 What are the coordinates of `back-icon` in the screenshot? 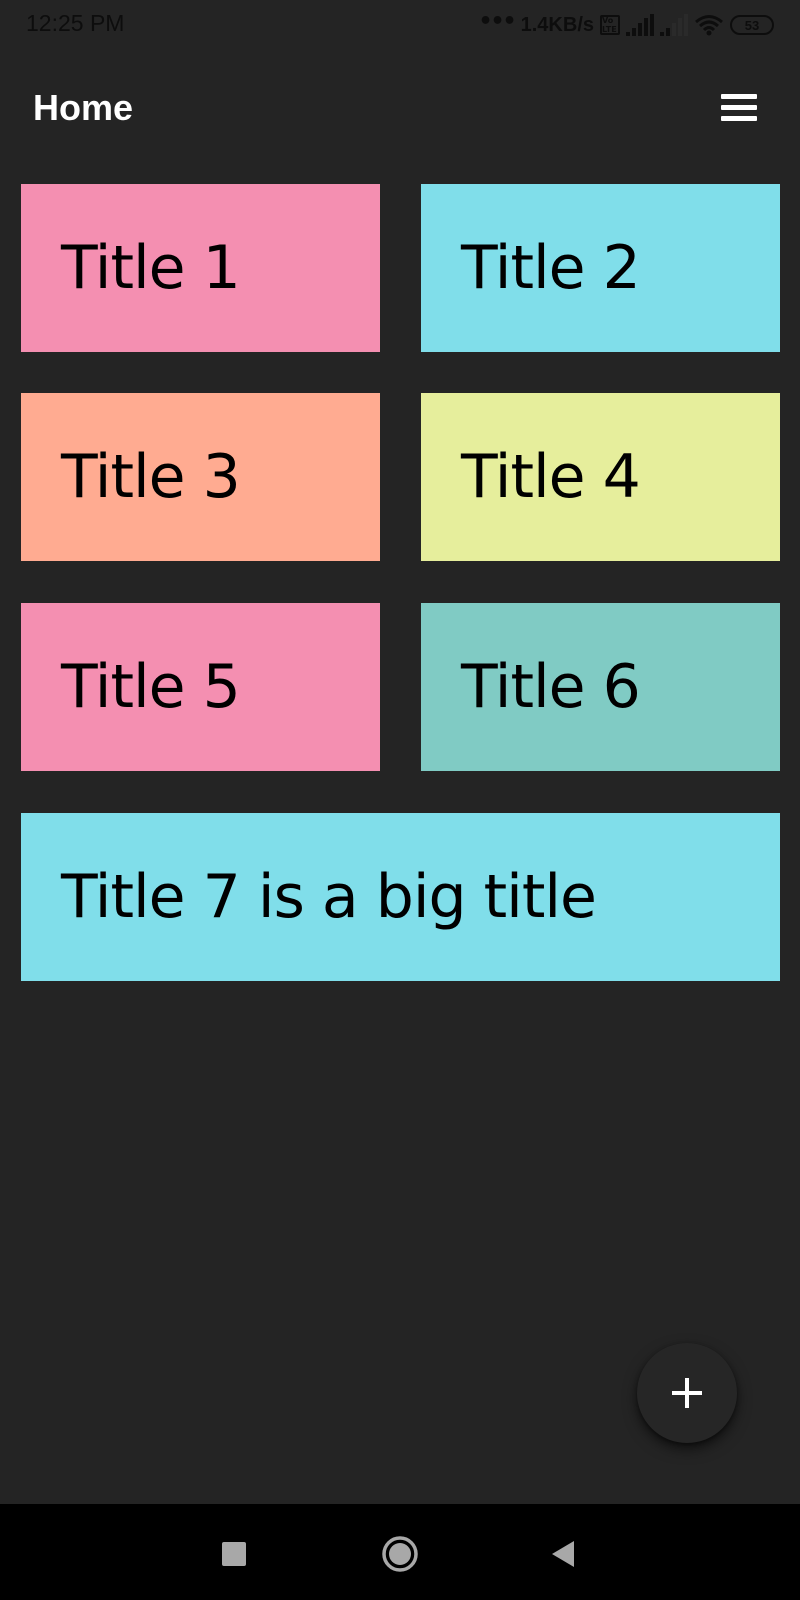 It's located at (563, 1554).